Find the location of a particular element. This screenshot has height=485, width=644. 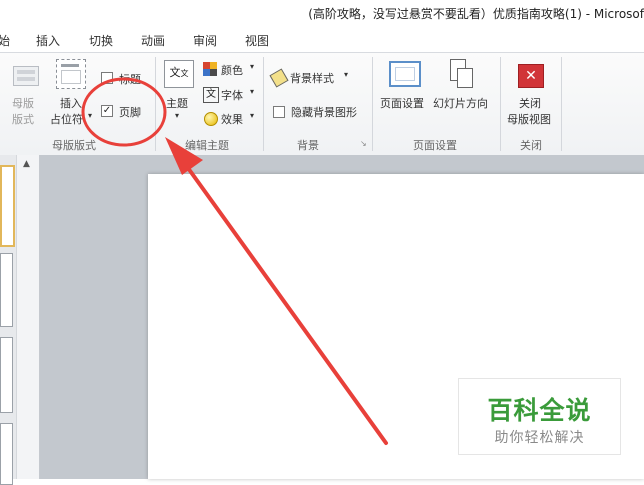

annotation-arrowhead is located at coordinates (184, 156).